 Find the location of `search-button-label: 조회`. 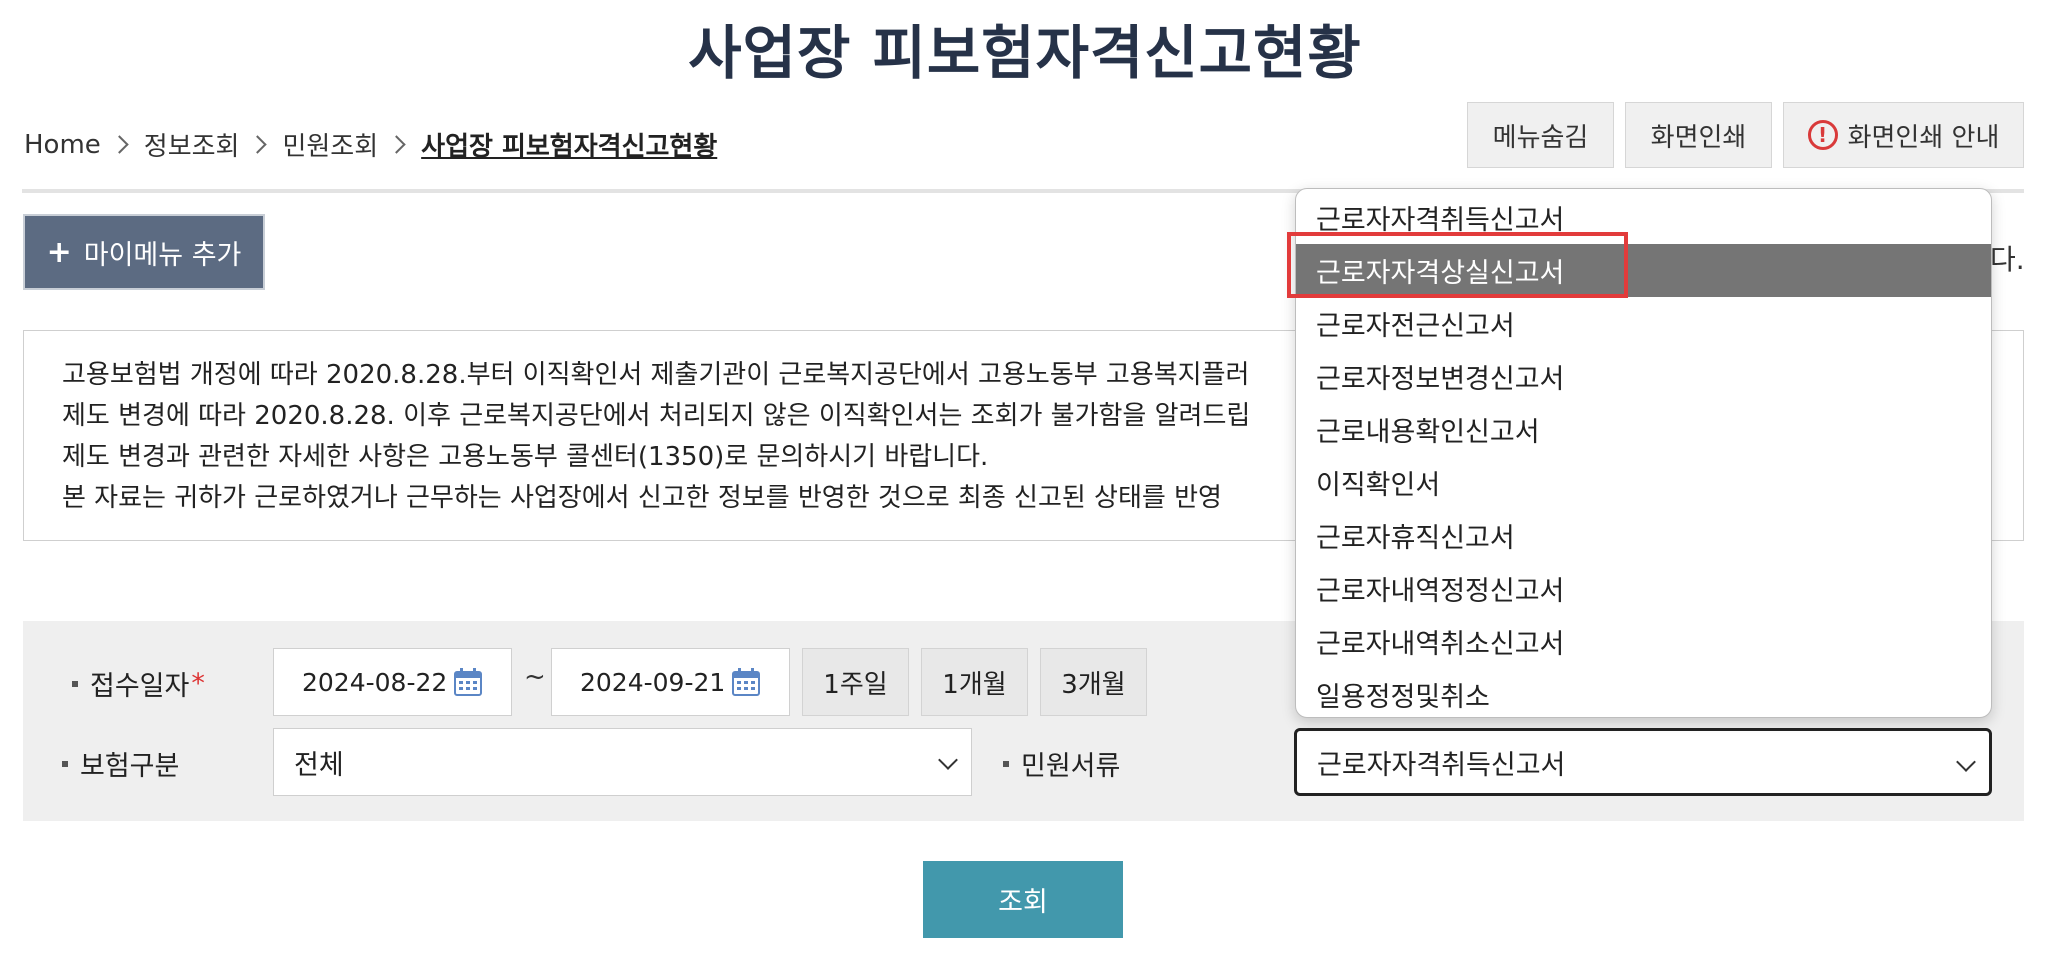

search-button-label: 조회 is located at coordinates (1023, 902).